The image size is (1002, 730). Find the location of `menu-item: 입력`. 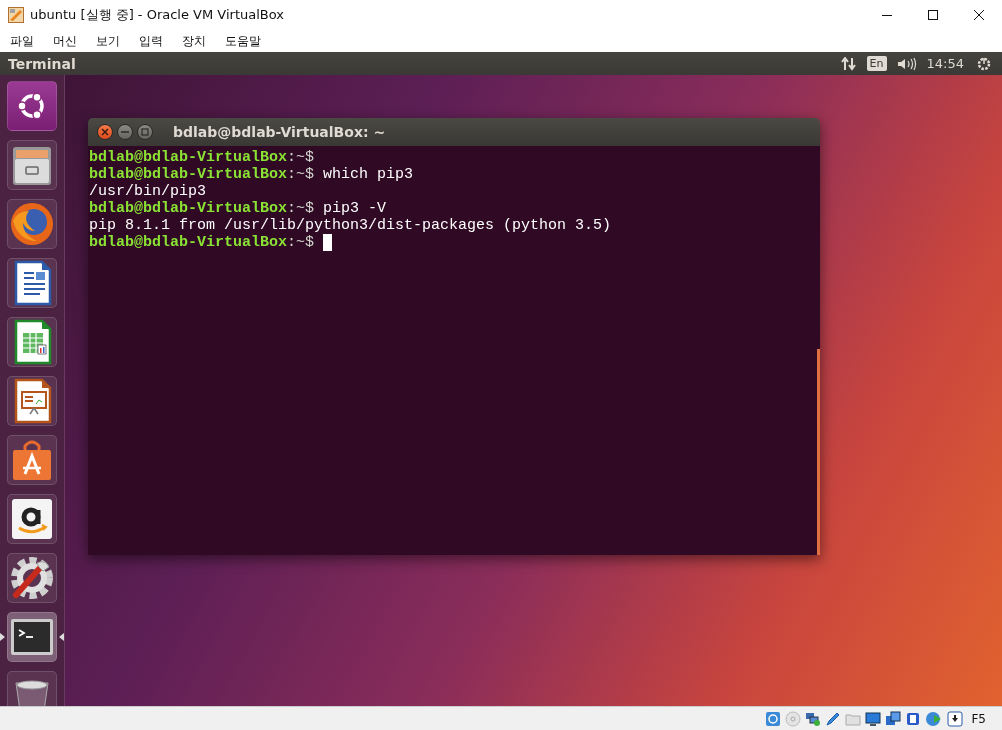

menu-item: 입력 is located at coordinates (151, 41).